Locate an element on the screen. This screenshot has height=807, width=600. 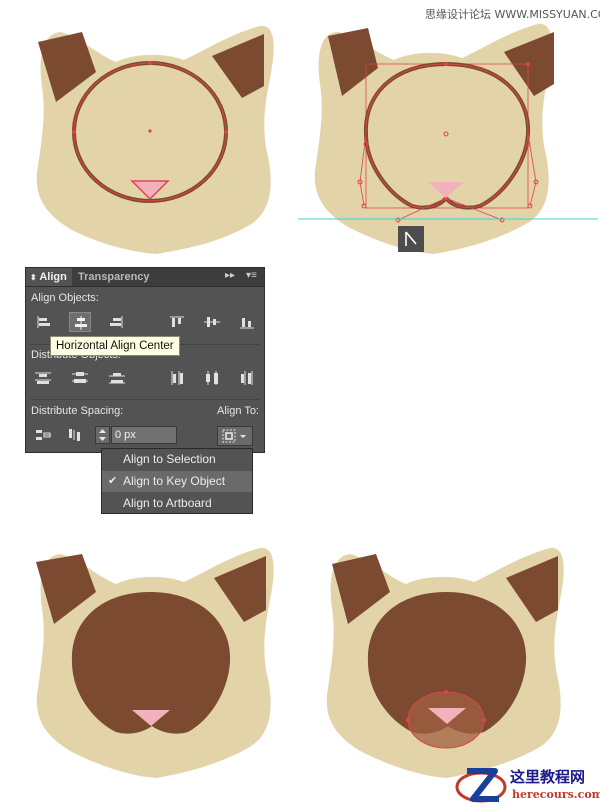
vertical-align-bottom-icon is located at coordinates (247, 323).